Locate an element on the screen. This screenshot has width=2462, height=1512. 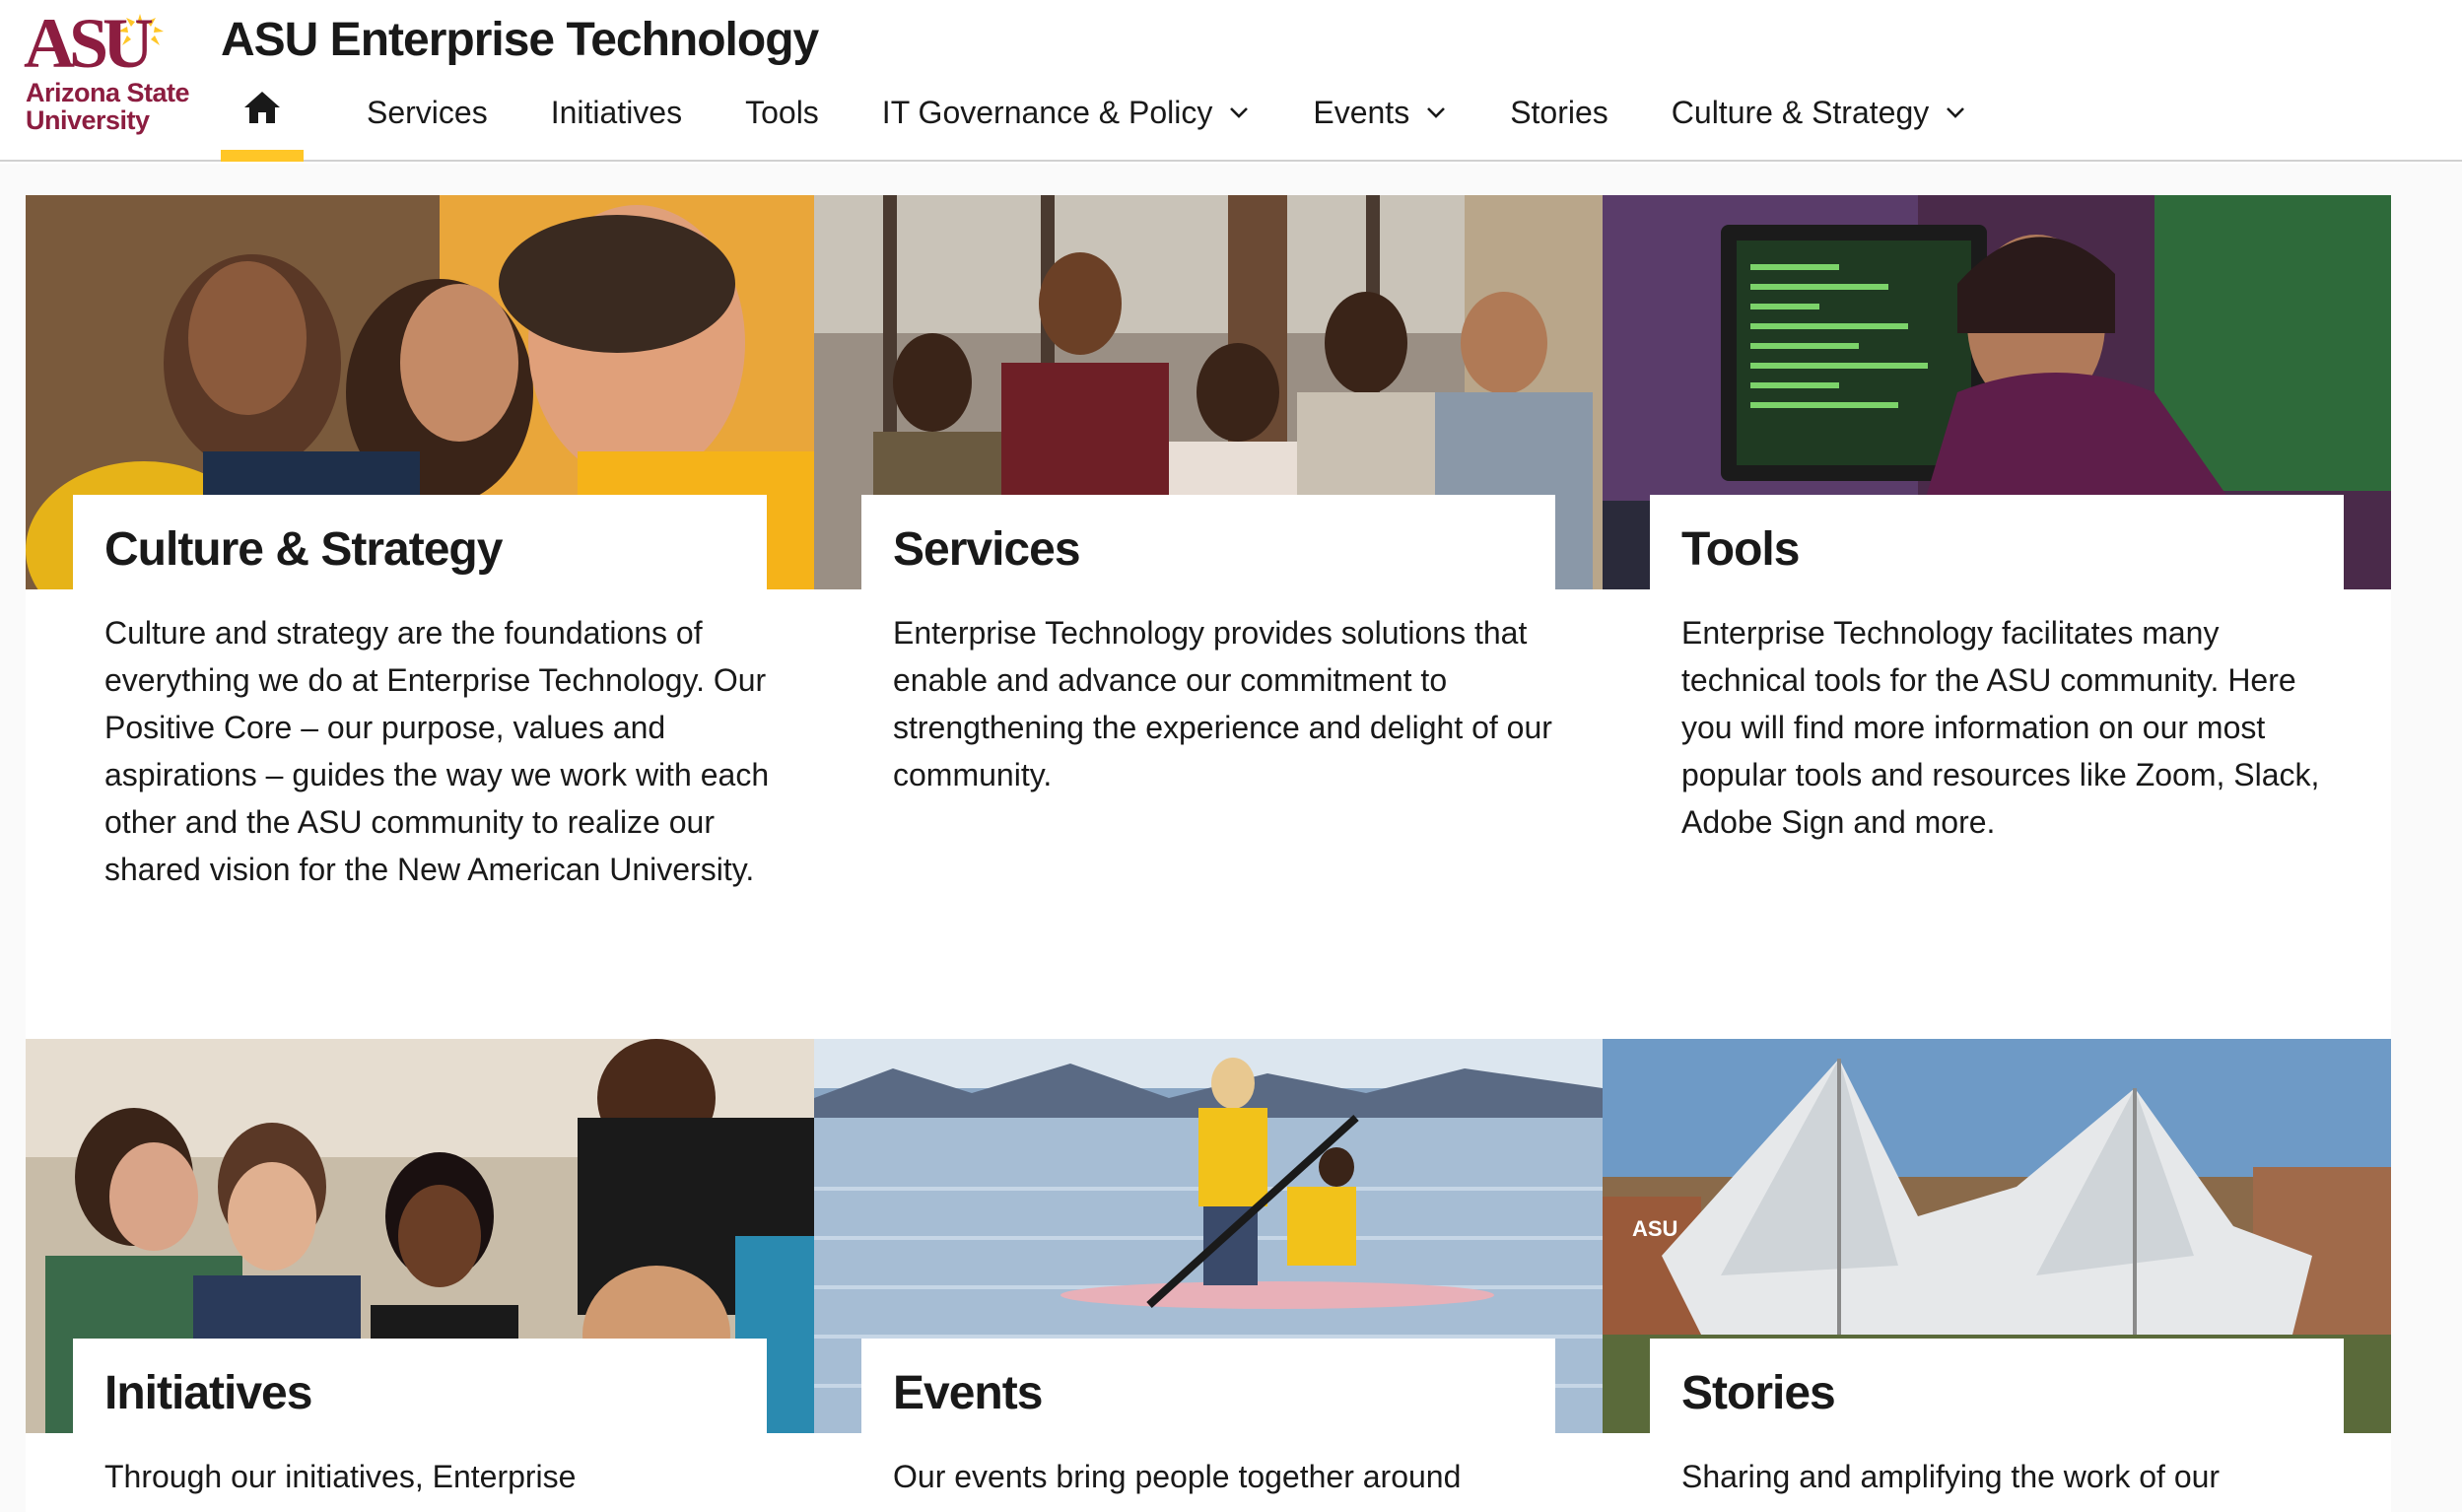
nav-item-label: Services is located at coordinates (427, 112).